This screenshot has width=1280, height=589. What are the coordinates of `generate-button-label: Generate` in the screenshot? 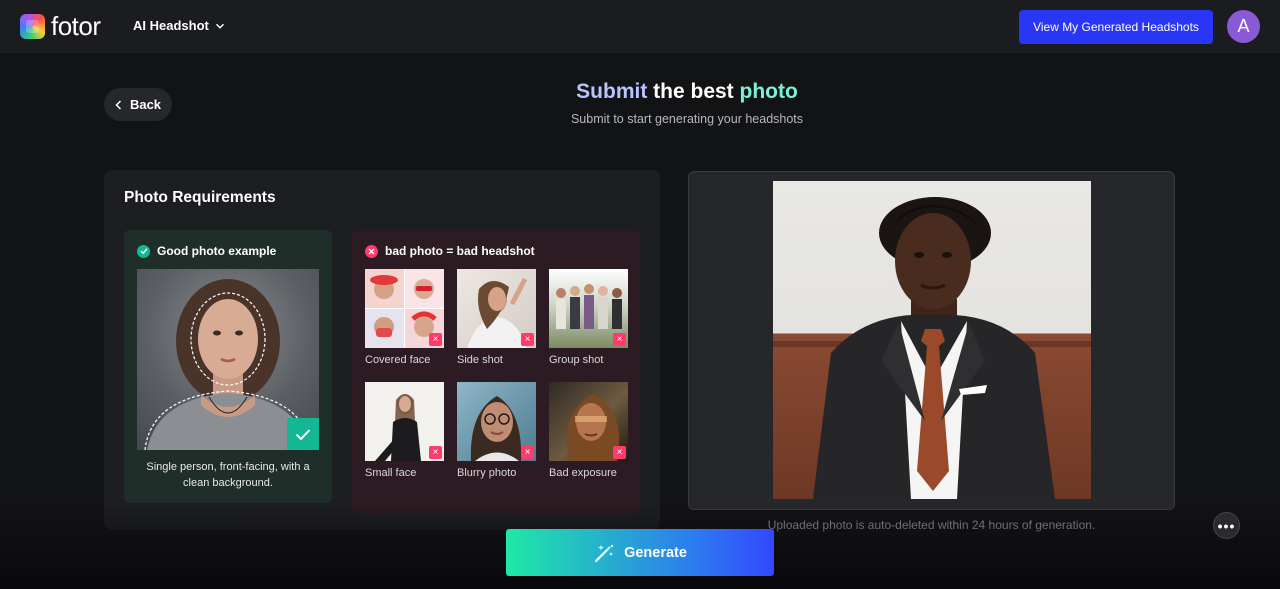 It's located at (655, 552).